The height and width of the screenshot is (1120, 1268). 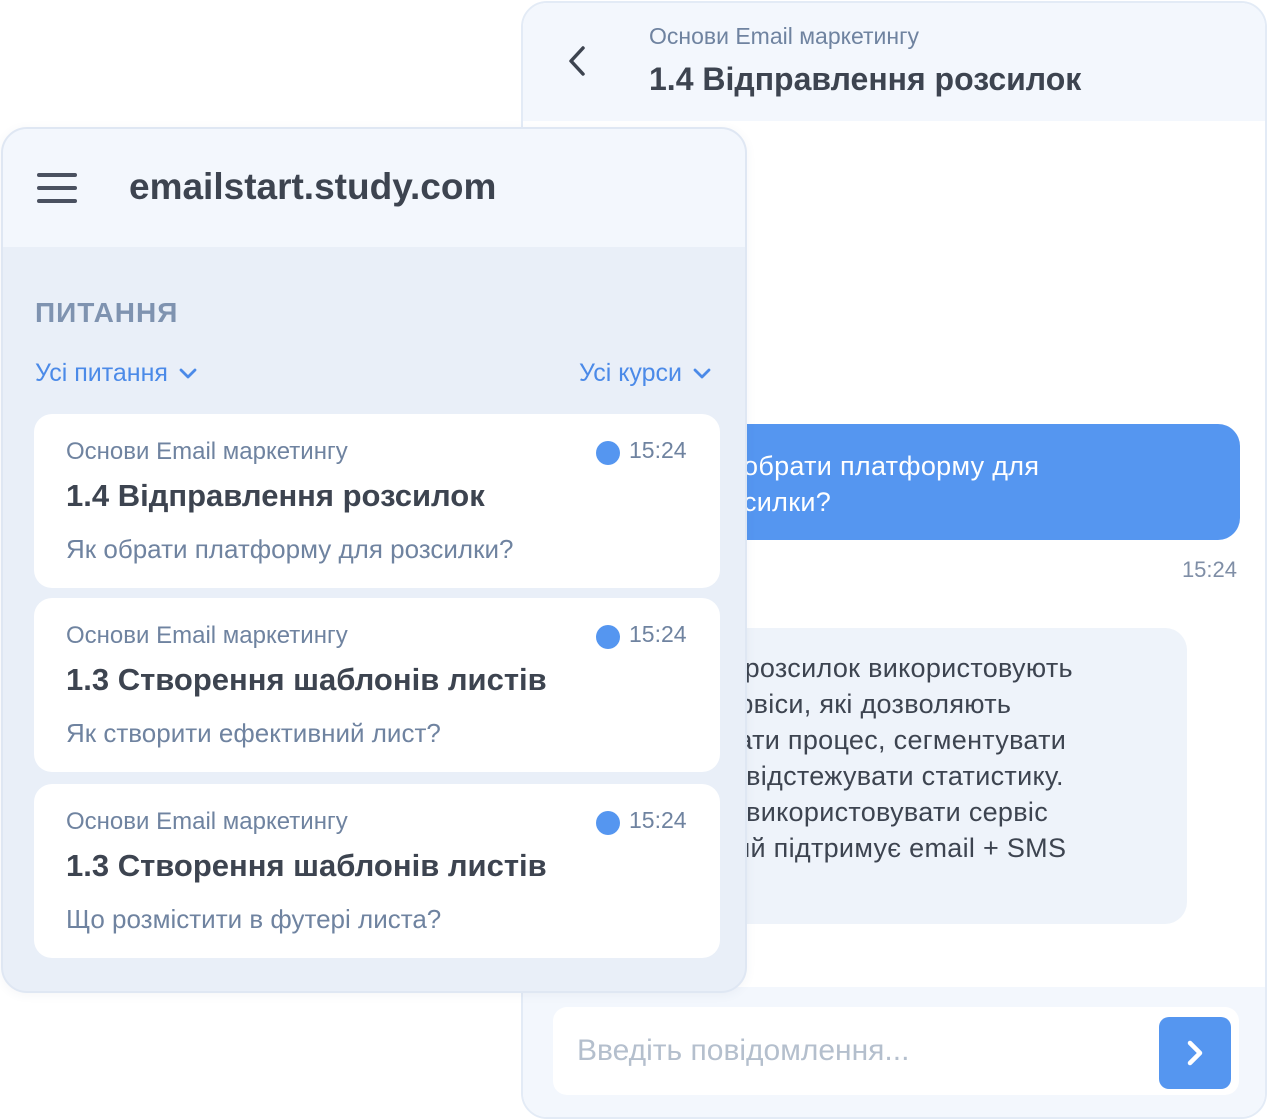 I want to click on outgoing-message-time: 15:24, so click(x=1209, y=569).